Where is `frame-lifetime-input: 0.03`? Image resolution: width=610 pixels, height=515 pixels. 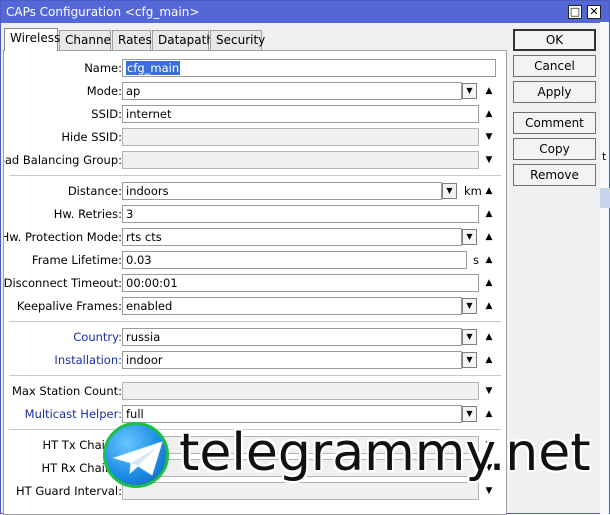
frame-lifetime-input: 0.03 is located at coordinates (294, 260).